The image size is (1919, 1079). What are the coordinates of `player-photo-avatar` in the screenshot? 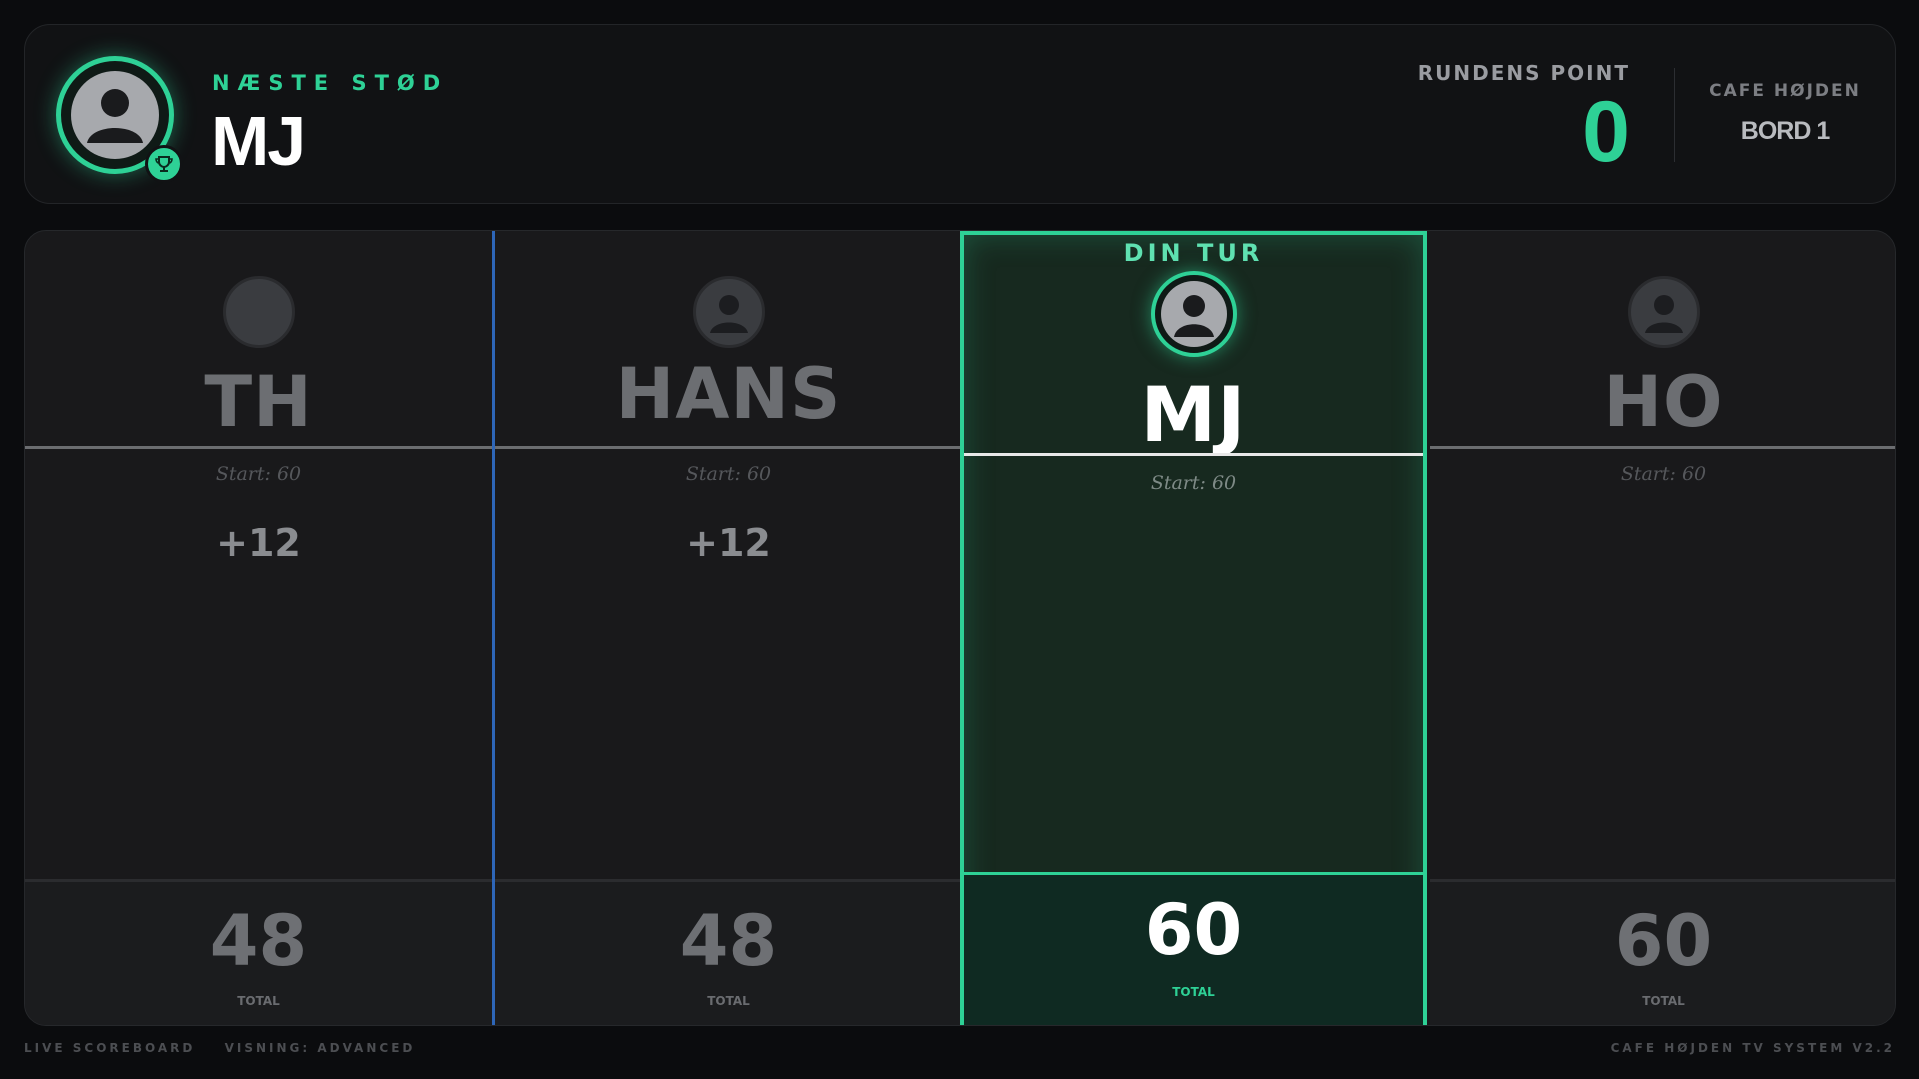 It's located at (258, 312).